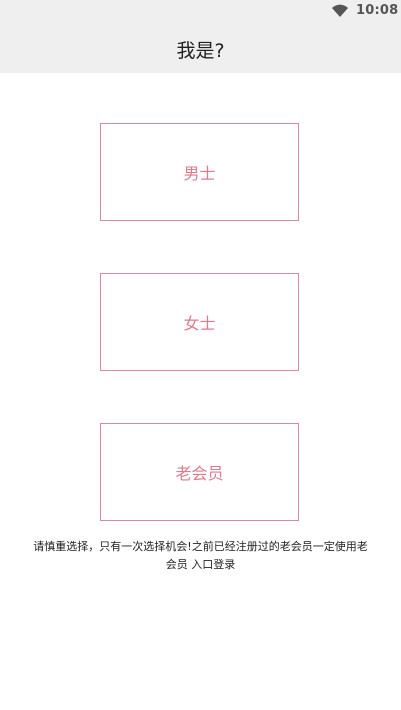 This screenshot has height=710, width=401. I want to click on notice-text: 请慎重选择，只有一次选择机会!之前已经注册过的老会员一定使用老 会员 入口登录, so click(200, 556).